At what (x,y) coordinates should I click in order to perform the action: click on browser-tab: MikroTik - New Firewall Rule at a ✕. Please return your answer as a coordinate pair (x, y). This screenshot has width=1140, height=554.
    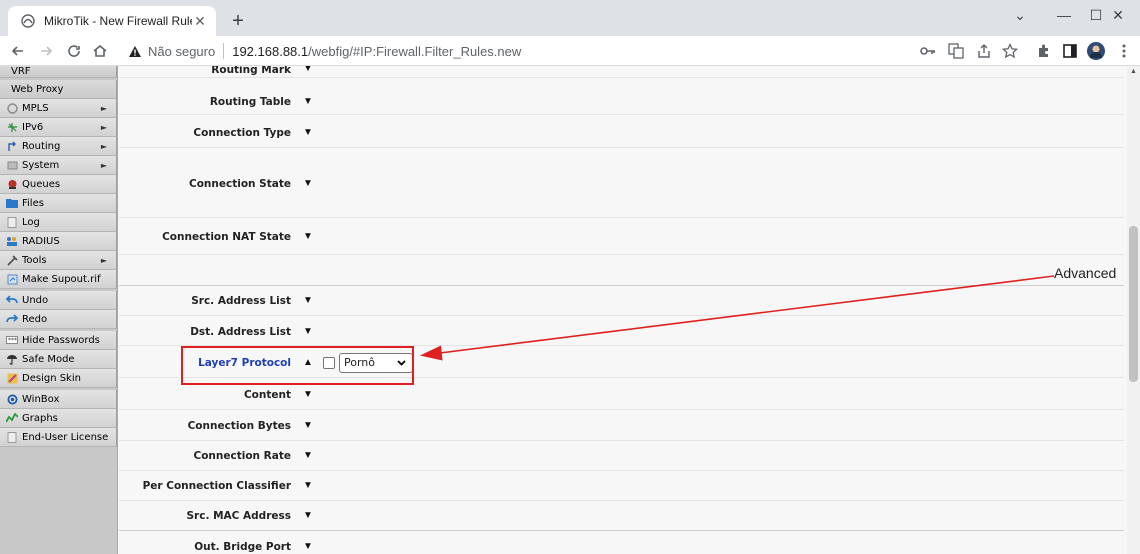
    Looking at the image, I should click on (112, 21).